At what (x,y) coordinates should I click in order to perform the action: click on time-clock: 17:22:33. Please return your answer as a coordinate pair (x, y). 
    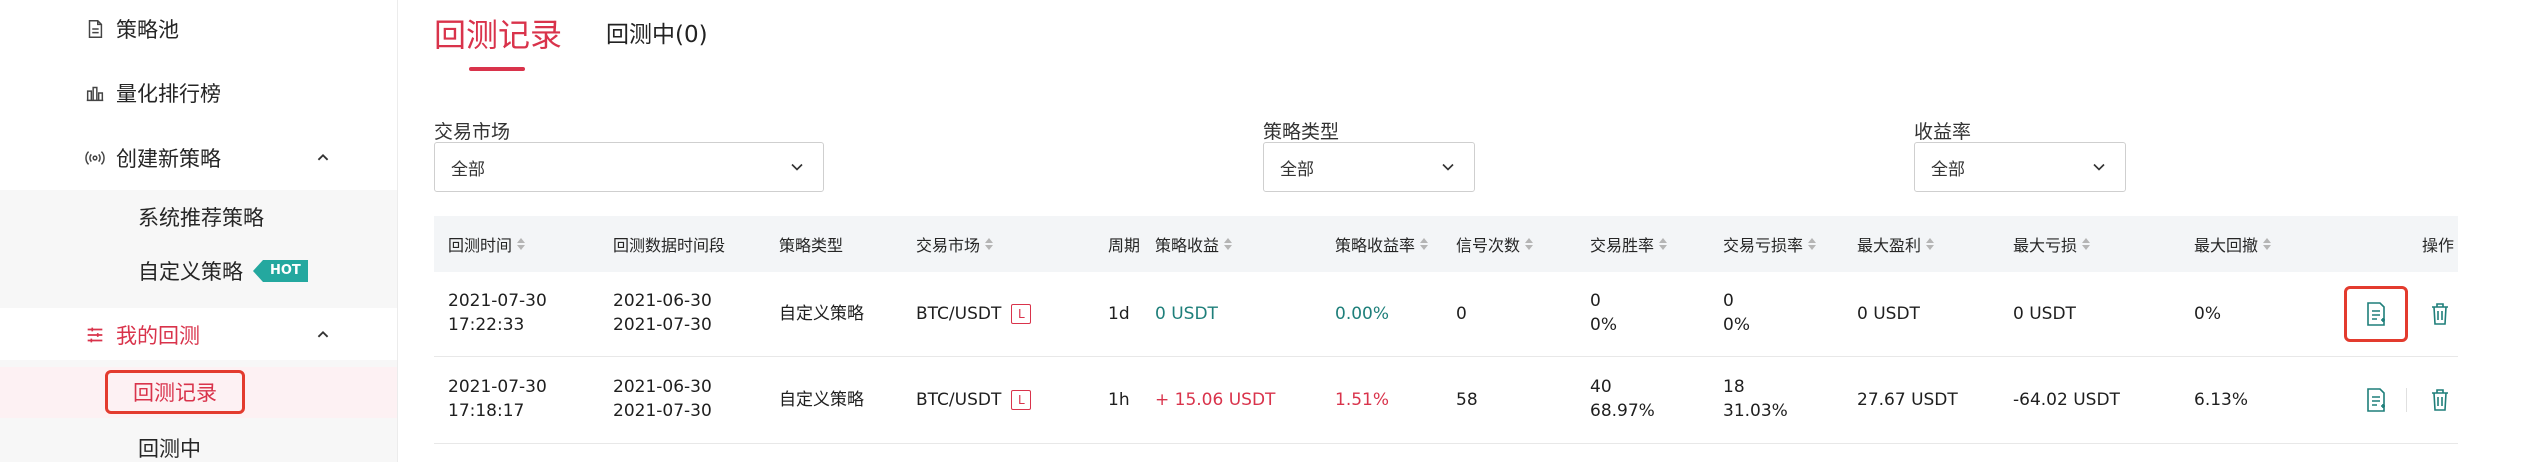
    Looking at the image, I should click on (486, 325).